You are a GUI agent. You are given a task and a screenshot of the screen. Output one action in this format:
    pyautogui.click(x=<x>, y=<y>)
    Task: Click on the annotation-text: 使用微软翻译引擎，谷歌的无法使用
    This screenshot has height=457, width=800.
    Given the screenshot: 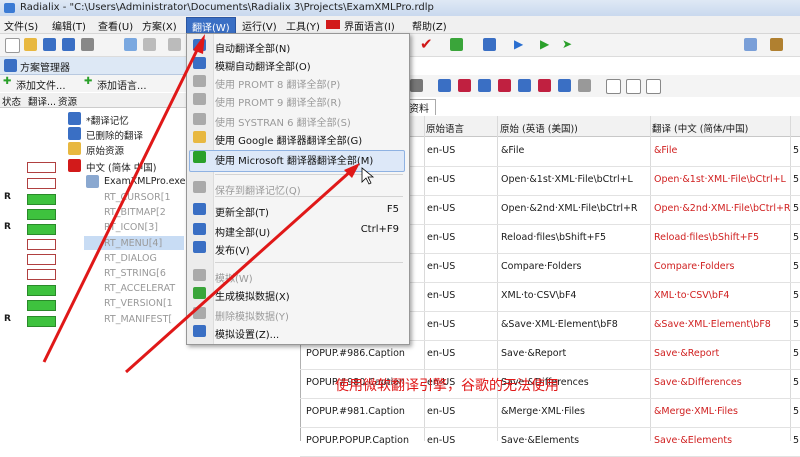 What is the action you would take?
    pyautogui.click(x=447, y=386)
    